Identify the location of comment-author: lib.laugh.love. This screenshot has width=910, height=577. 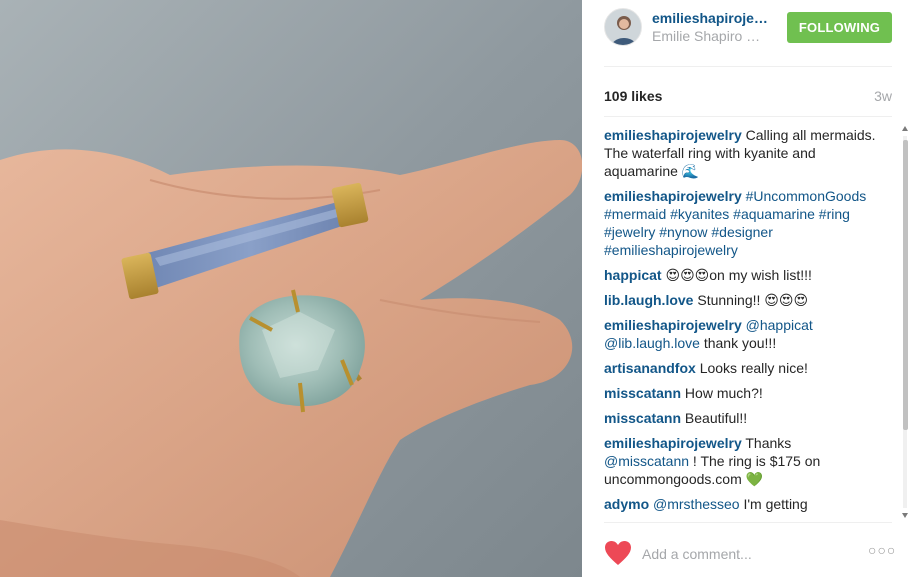
(648, 300).